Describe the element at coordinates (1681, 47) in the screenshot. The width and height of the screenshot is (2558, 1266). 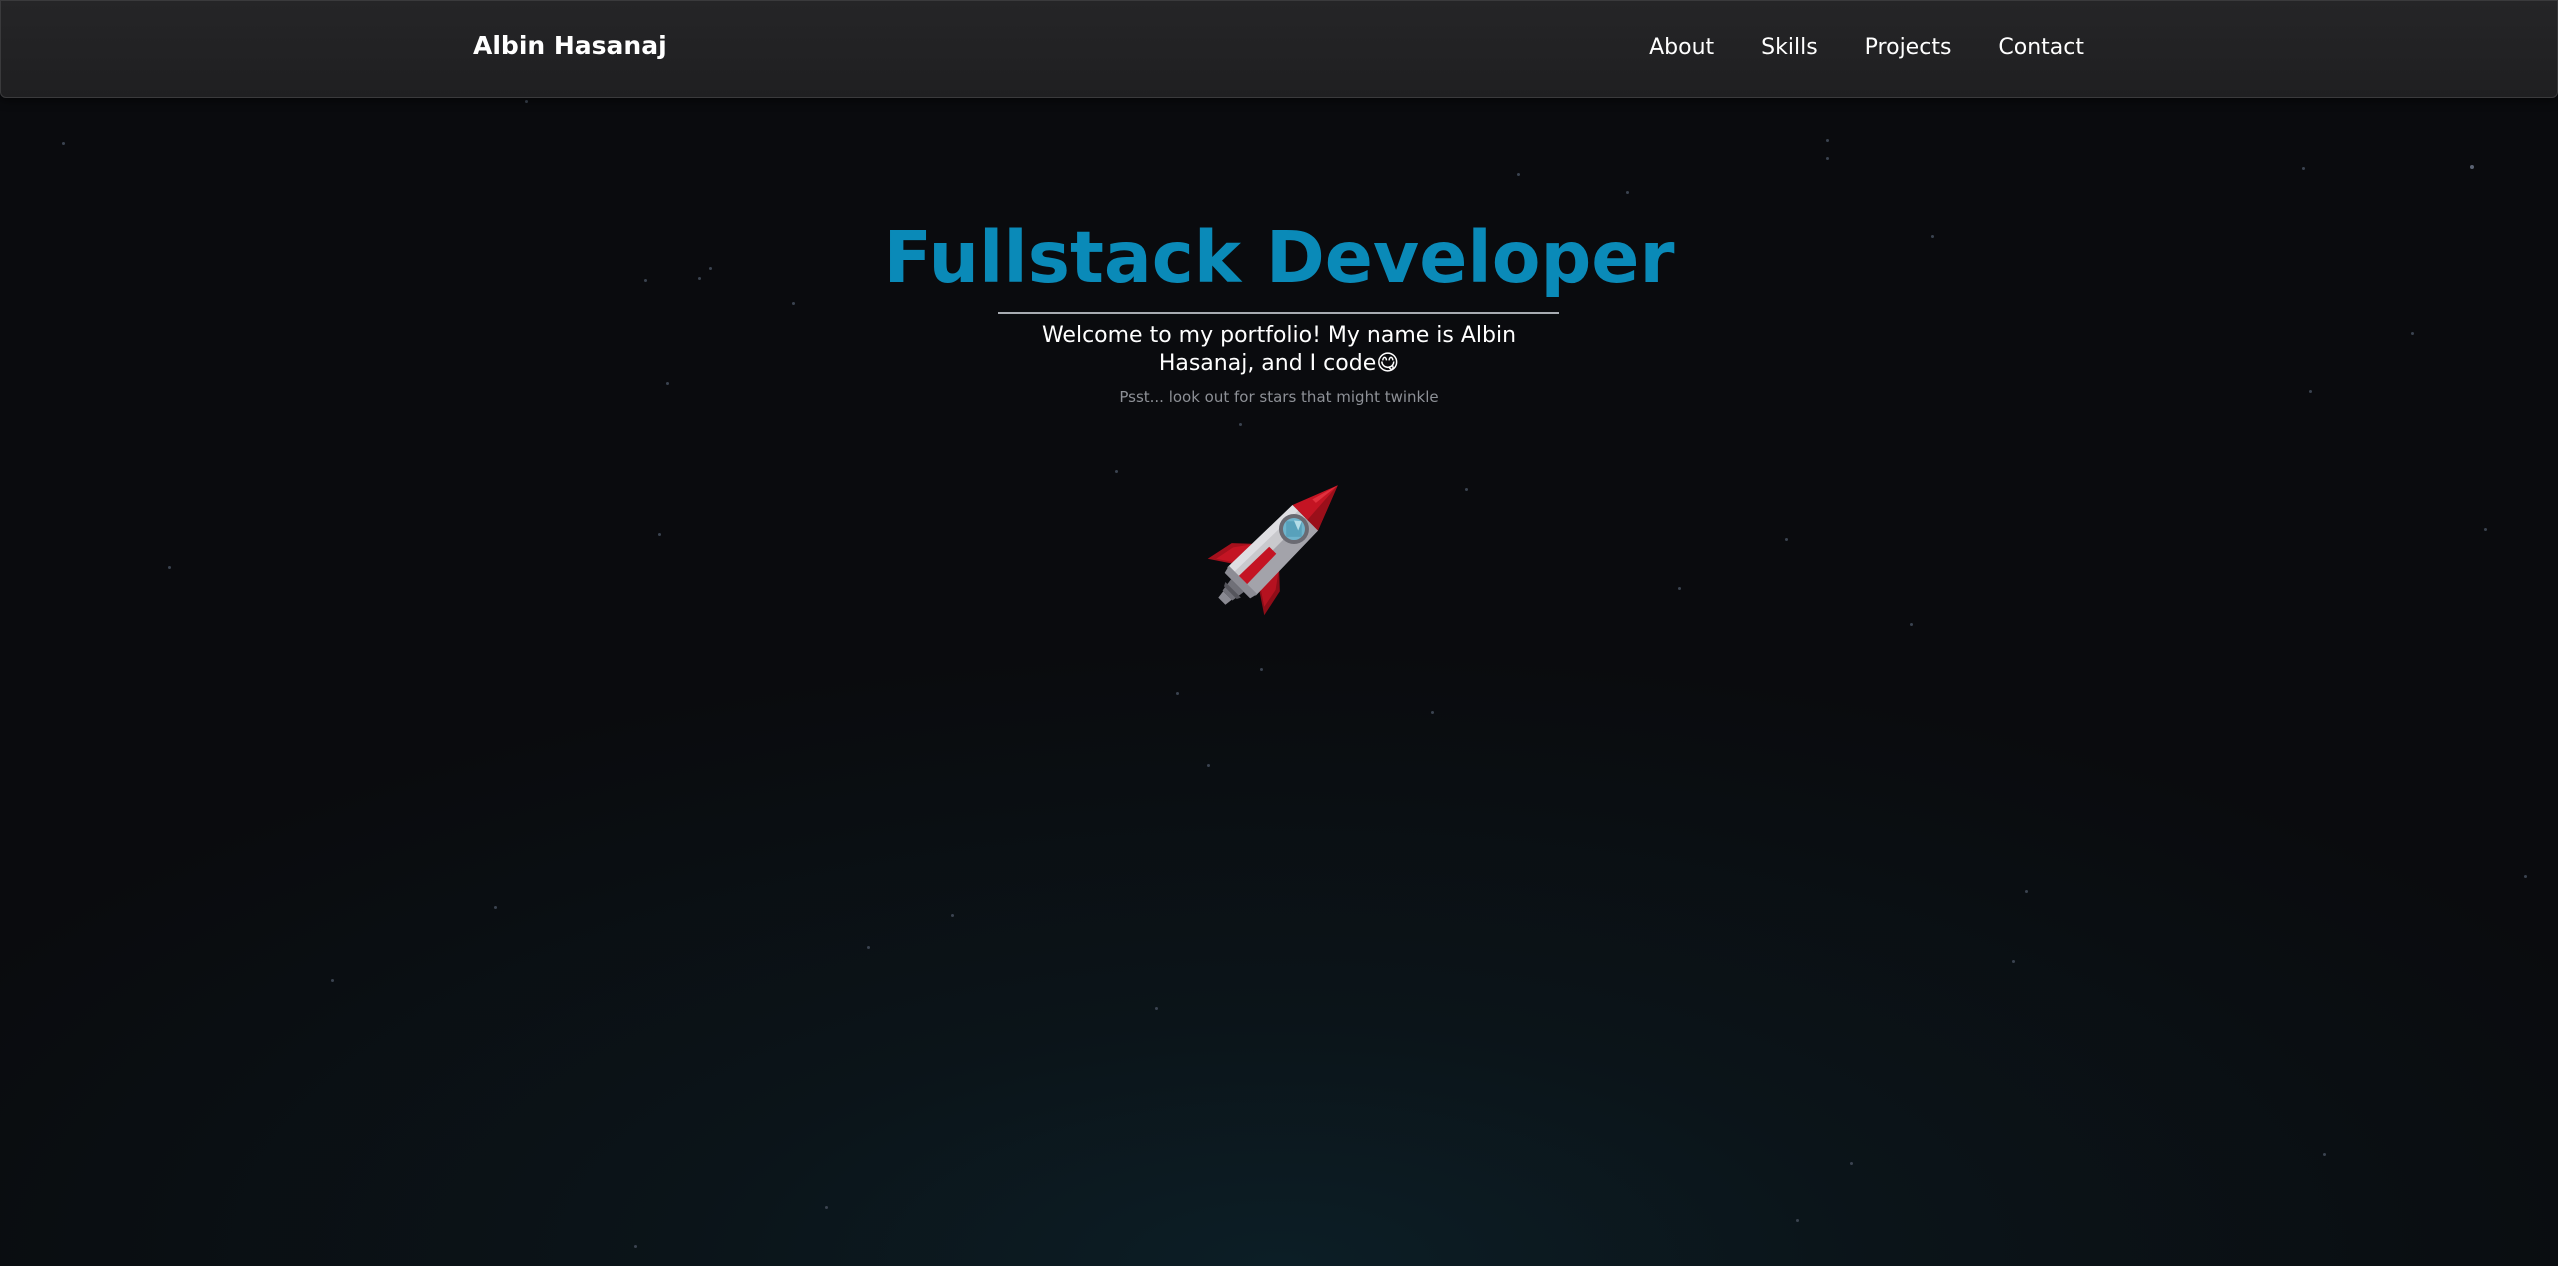
I see `nav-link-about: About` at that location.